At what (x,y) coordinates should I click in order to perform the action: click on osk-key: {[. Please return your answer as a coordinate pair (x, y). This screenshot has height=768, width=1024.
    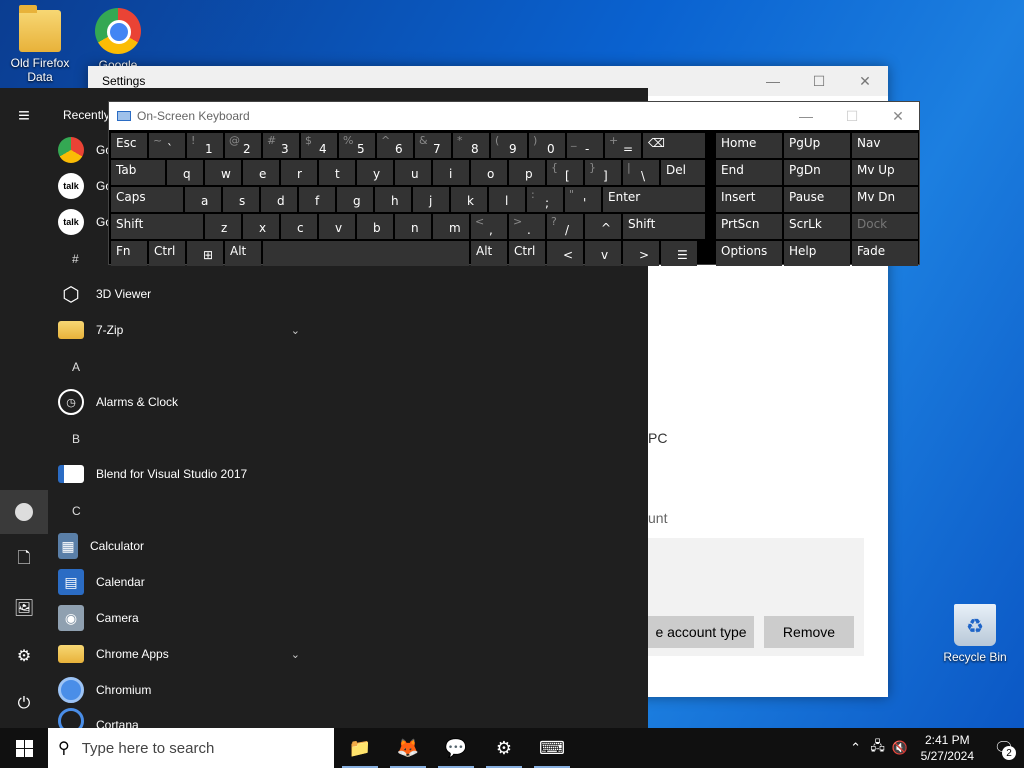
    Looking at the image, I should click on (565, 172).